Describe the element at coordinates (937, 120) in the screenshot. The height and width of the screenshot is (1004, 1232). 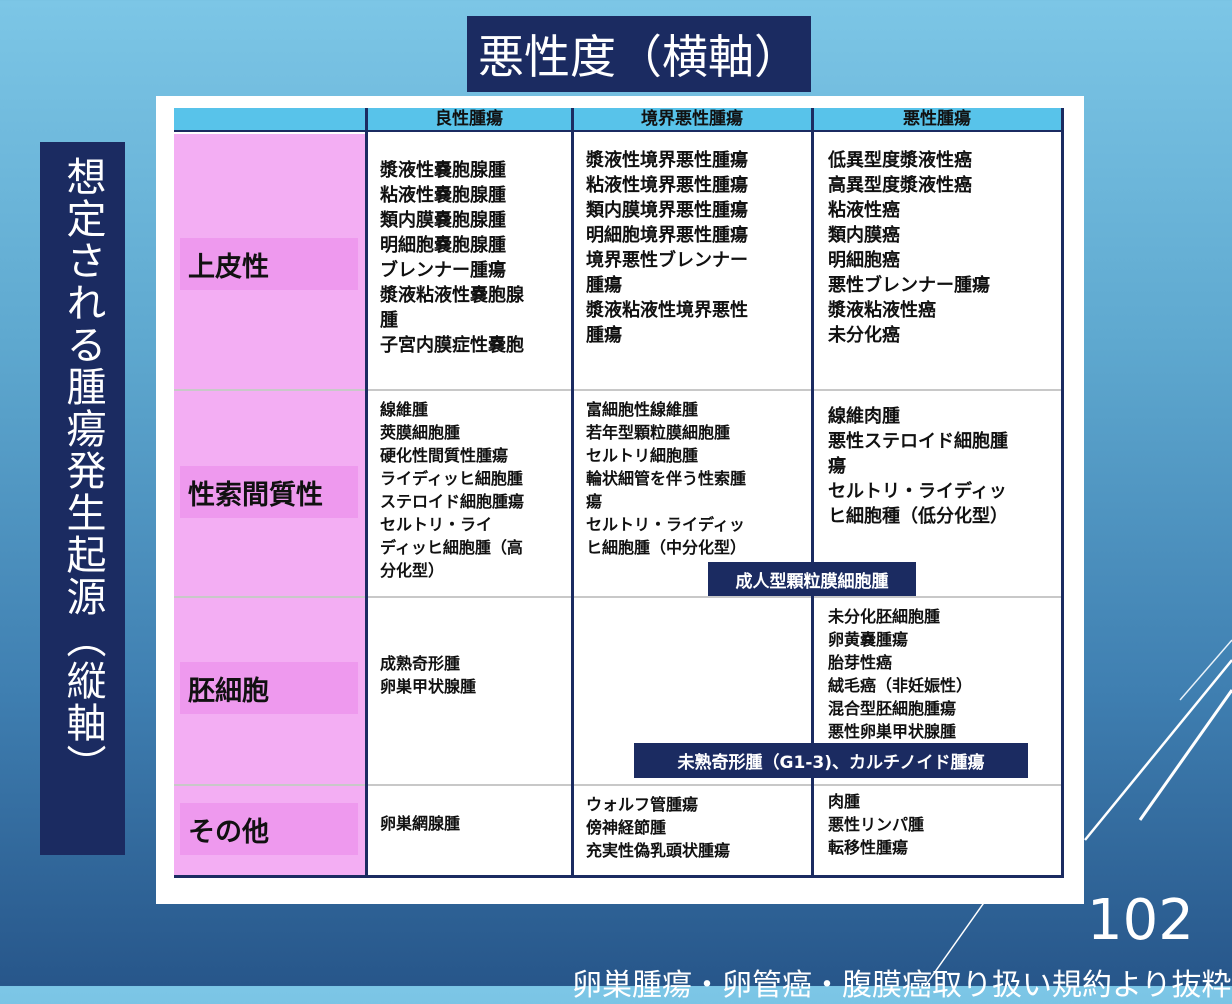
I see `header-malignant: 悪性腫瘍` at that location.